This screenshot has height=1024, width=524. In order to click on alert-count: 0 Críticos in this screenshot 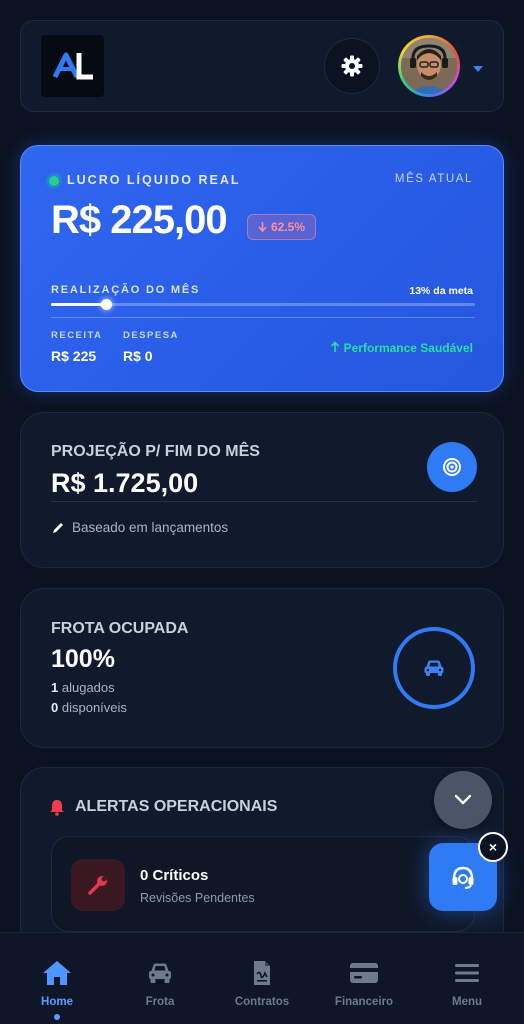, I will do `click(174, 875)`.